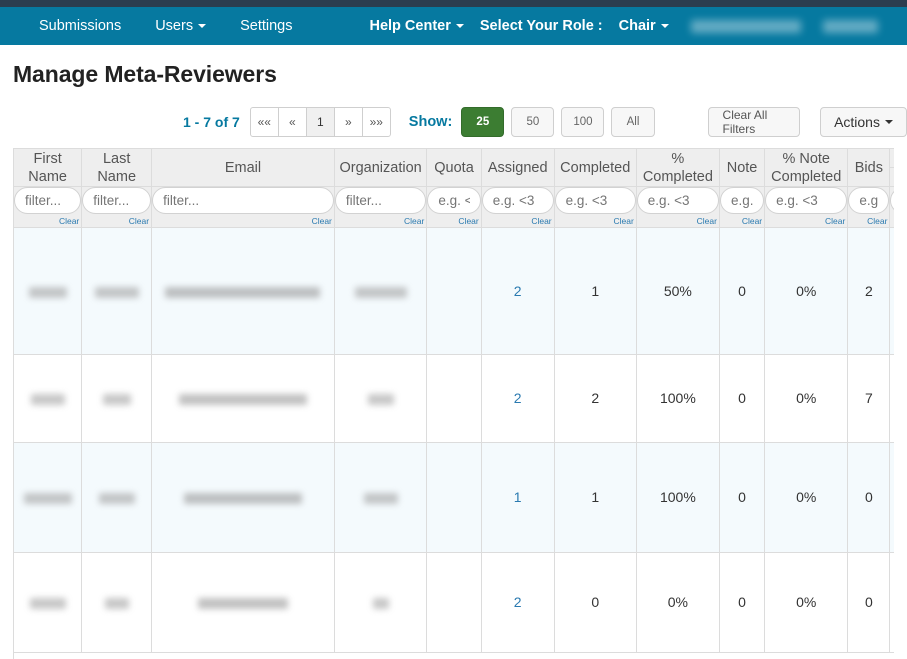  I want to click on col-header-organization: Organization, so click(381, 168).